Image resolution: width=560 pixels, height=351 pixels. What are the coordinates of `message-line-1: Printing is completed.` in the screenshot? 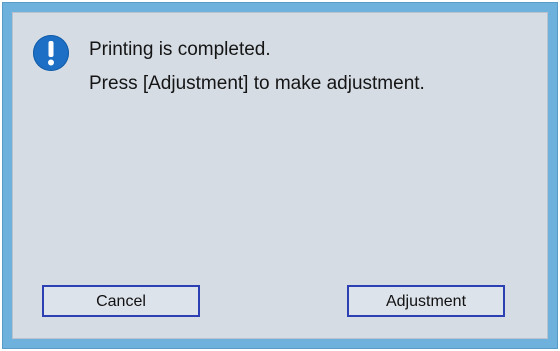 It's located at (180, 49).